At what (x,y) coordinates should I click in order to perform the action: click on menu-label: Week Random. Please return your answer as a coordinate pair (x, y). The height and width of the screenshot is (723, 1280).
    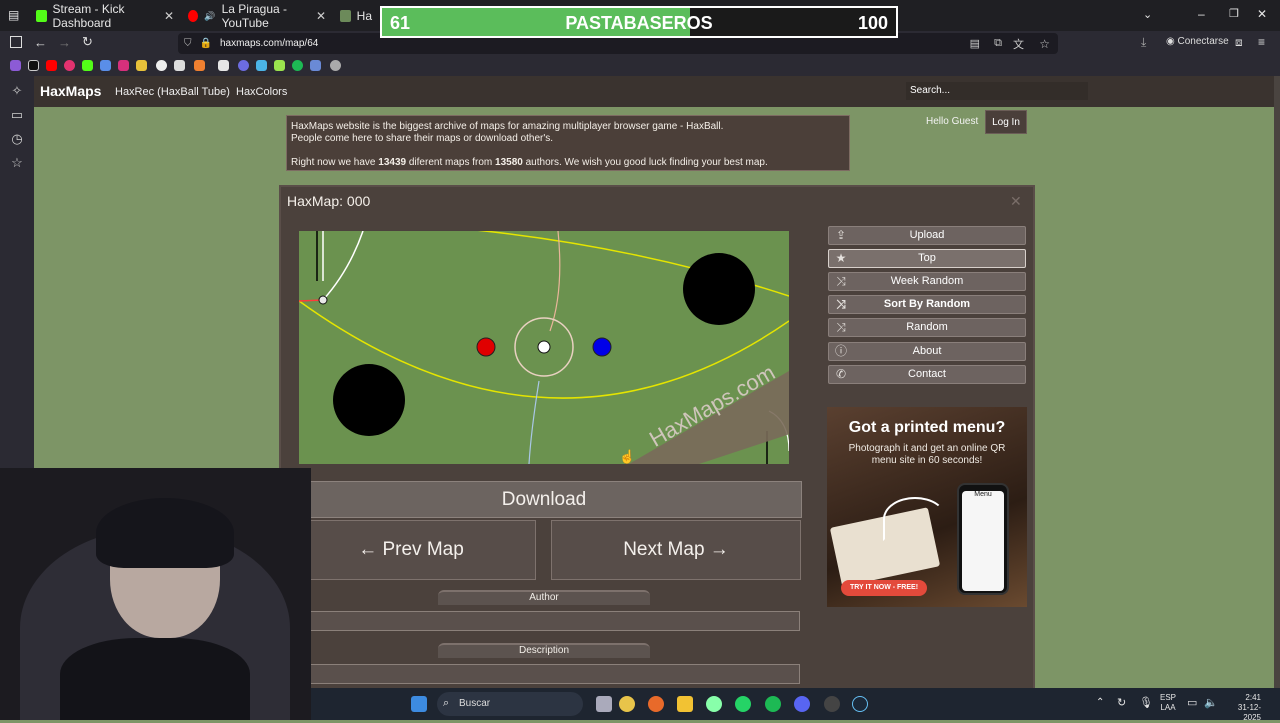
    Looking at the image, I should click on (927, 281).